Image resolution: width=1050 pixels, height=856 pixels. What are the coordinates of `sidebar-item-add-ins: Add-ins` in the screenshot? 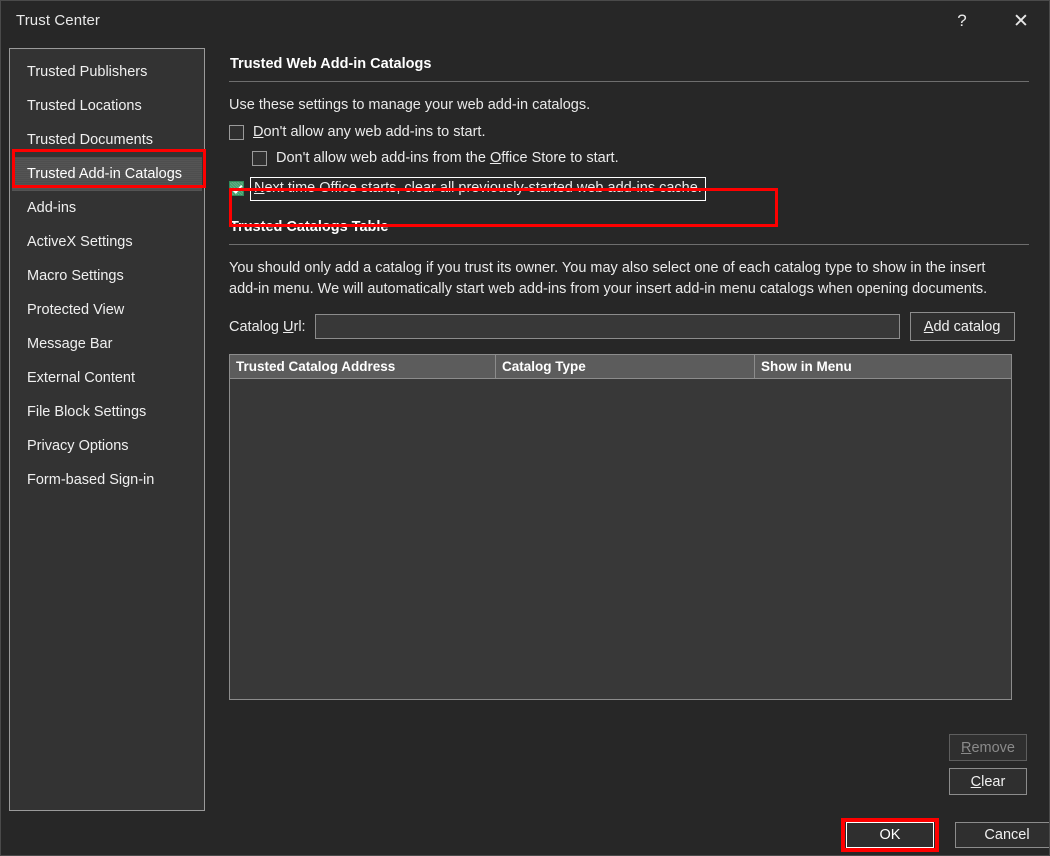 It's located at (107, 208).